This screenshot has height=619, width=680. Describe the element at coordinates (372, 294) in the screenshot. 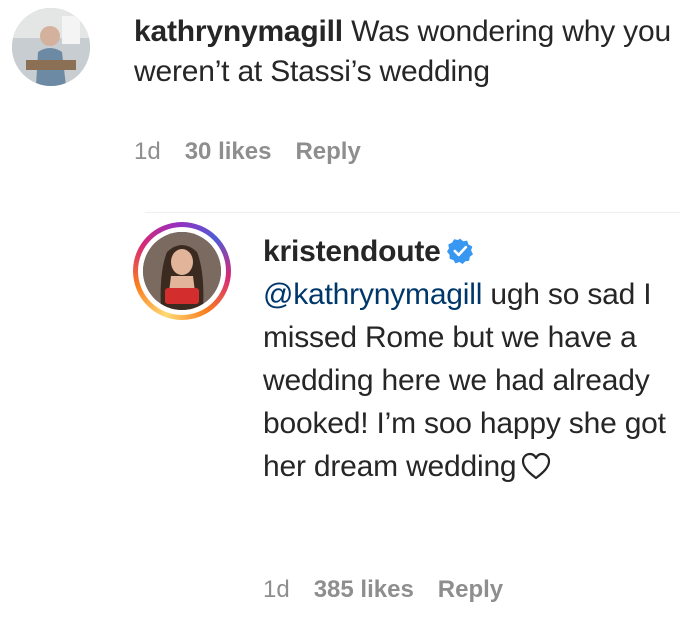

I see `mention-link: @kathrynymagill` at that location.